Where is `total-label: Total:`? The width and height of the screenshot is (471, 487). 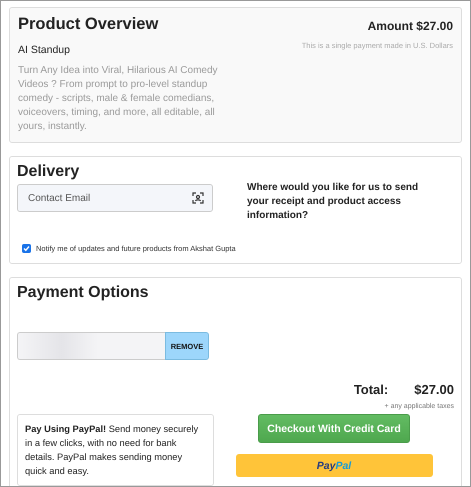 total-label: Total: is located at coordinates (371, 389).